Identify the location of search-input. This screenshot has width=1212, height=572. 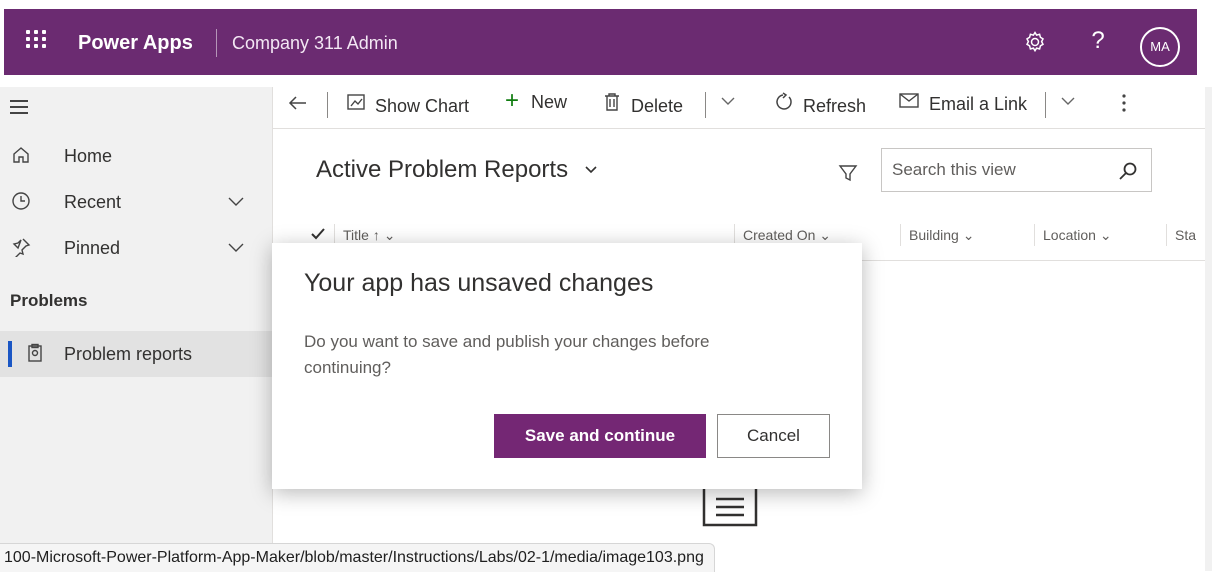
(997, 170).